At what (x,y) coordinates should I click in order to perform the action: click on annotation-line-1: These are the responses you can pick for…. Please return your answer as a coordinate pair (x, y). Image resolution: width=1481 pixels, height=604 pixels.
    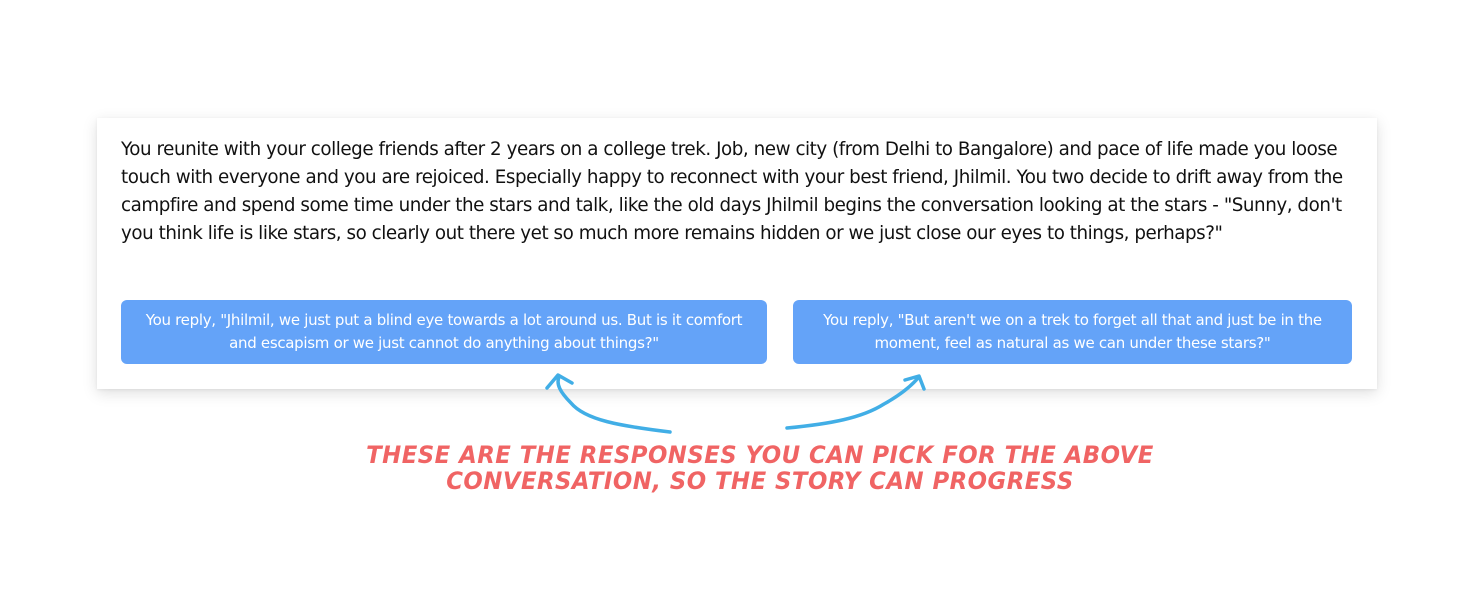
    Looking at the image, I should click on (760, 455).